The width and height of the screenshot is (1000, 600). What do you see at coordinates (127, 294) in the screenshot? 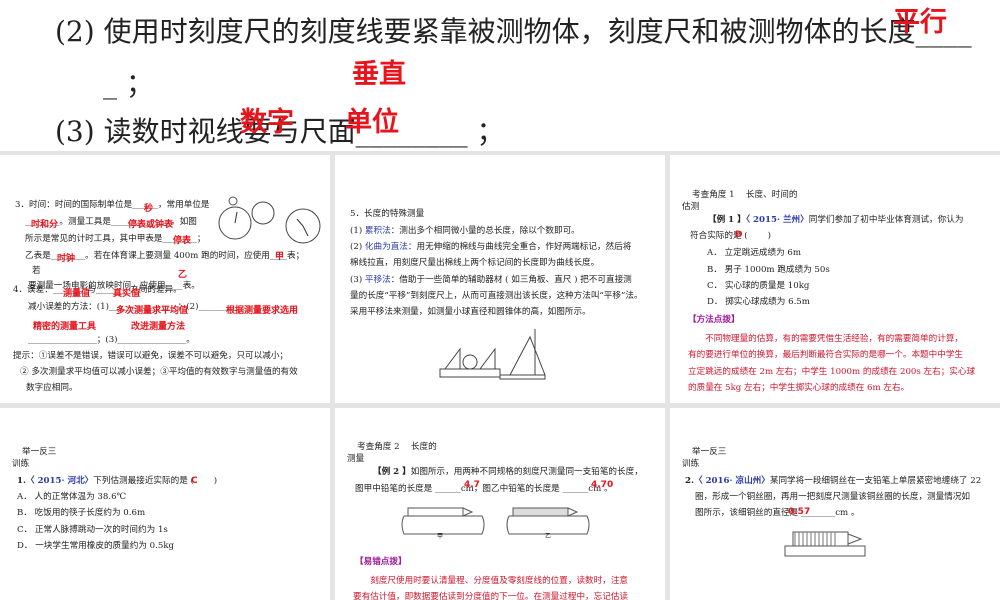
I see `answer: 真实值` at bounding box center [127, 294].